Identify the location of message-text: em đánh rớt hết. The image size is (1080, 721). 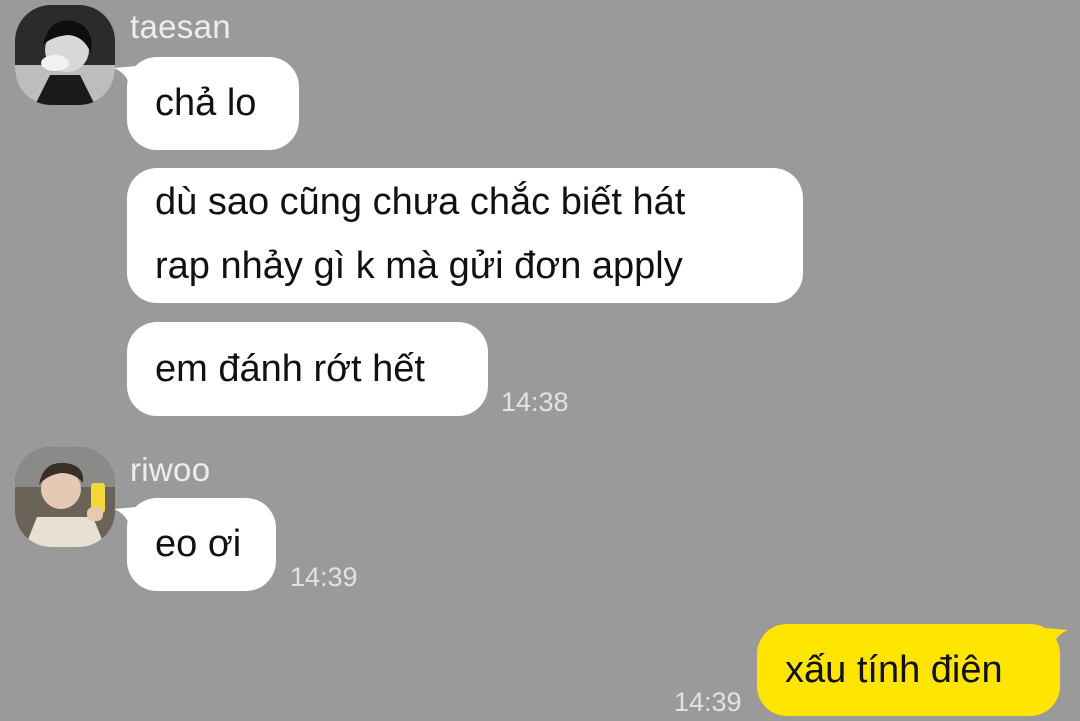
(290, 369).